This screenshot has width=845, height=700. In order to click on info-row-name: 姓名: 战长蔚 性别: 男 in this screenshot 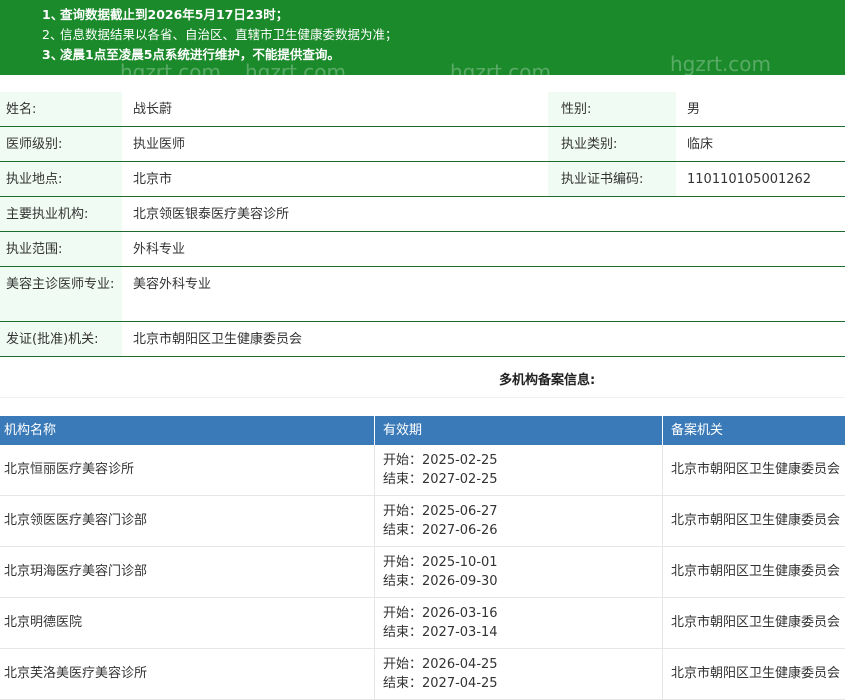, I will do `click(422, 109)`.